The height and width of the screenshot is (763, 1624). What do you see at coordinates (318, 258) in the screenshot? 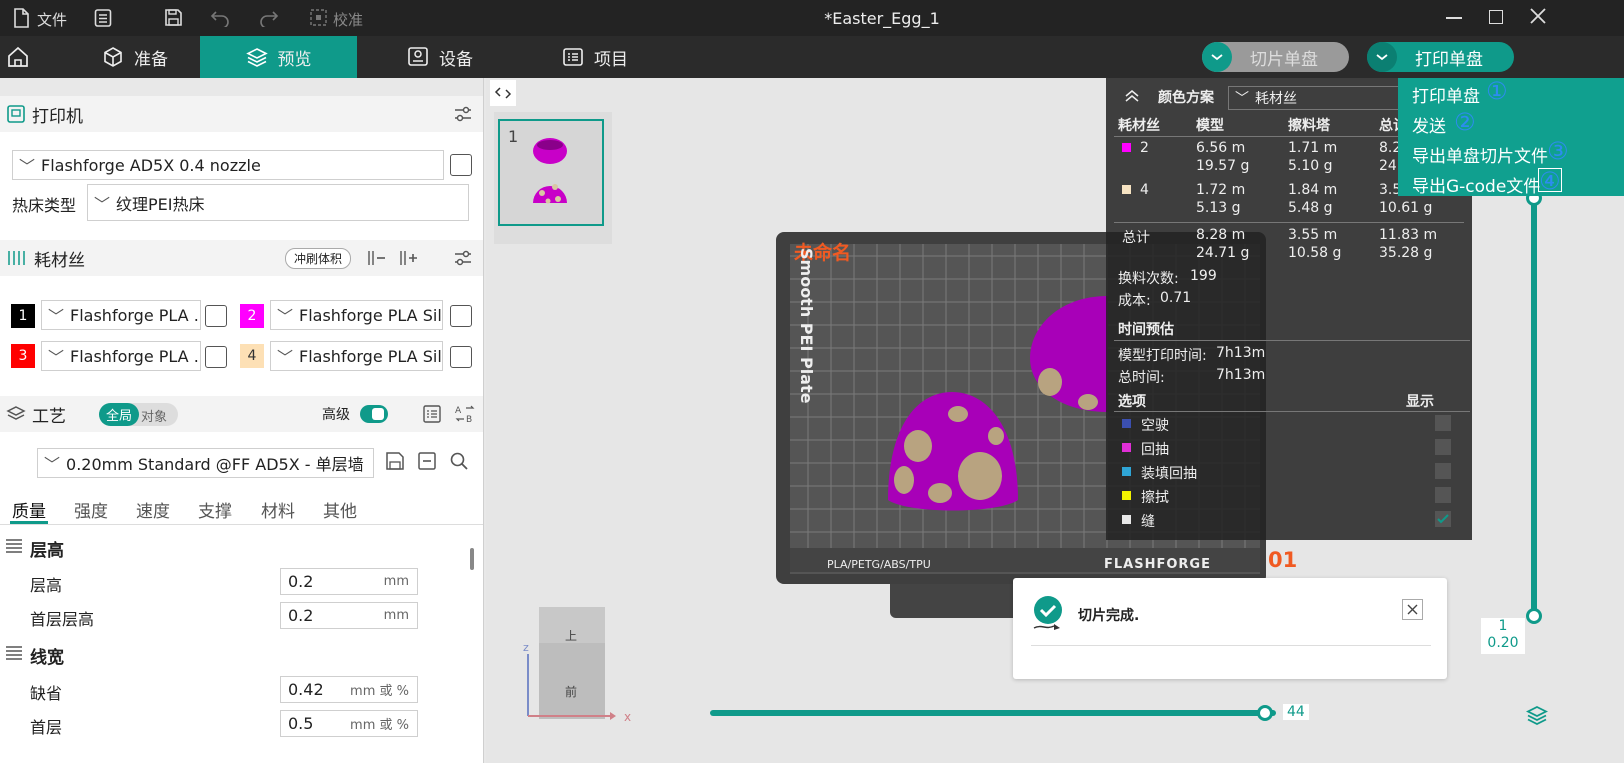
I see `flush-volume-button: 冲刷体积` at bounding box center [318, 258].